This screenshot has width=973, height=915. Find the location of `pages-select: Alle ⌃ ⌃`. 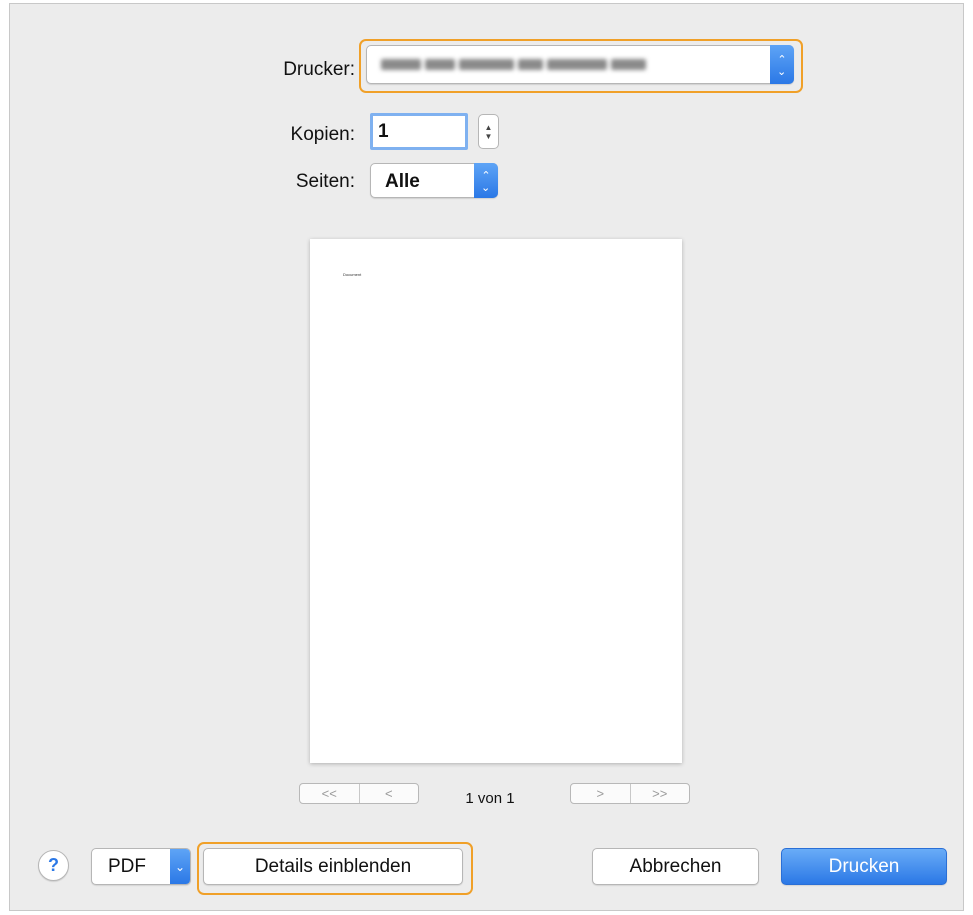

pages-select: Alle ⌃ ⌃ is located at coordinates (434, 180).